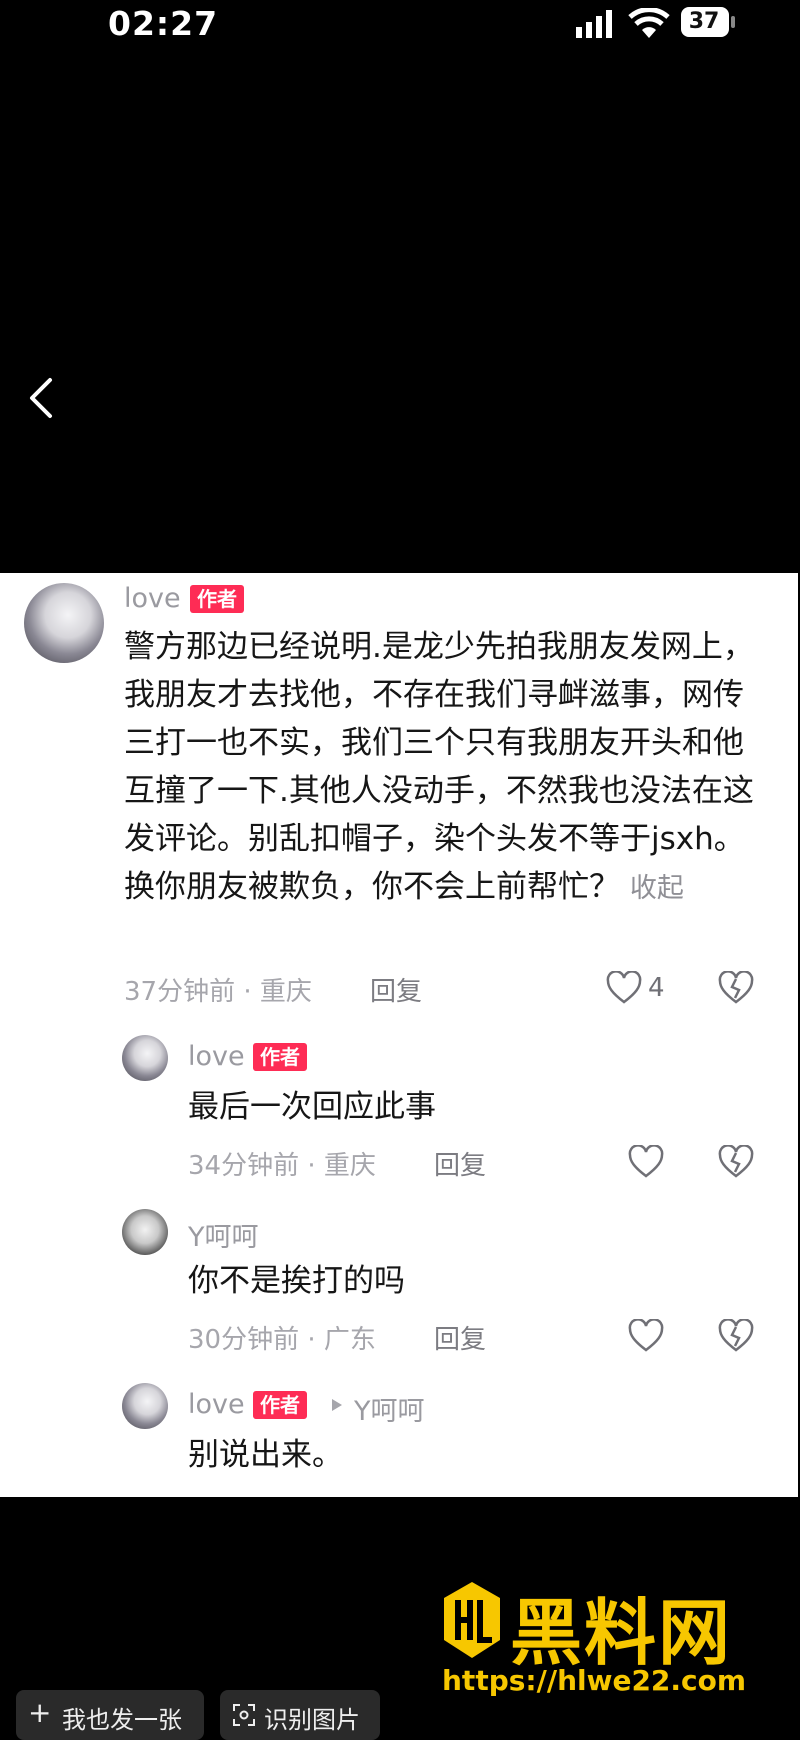  What do you see at coordinates (244, 1340) in the screenshot?
I see `comment-time: 30分钟前` at bounding box center [244, 1340].